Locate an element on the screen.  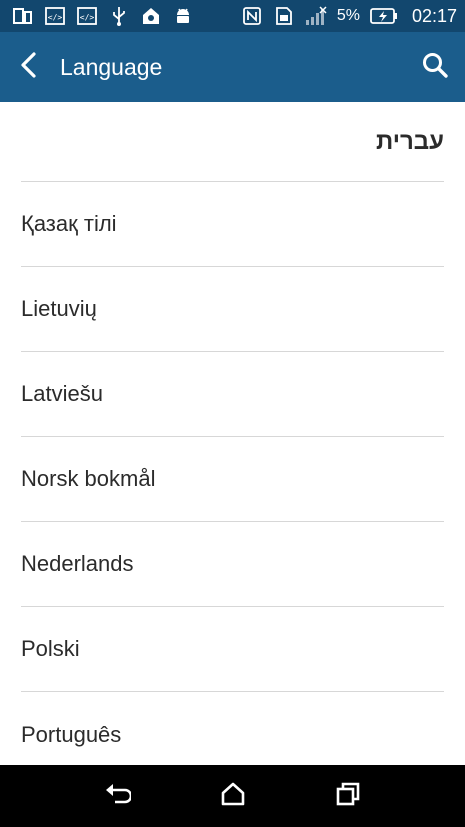
language-label: Português is located at coordinates (71, 734).